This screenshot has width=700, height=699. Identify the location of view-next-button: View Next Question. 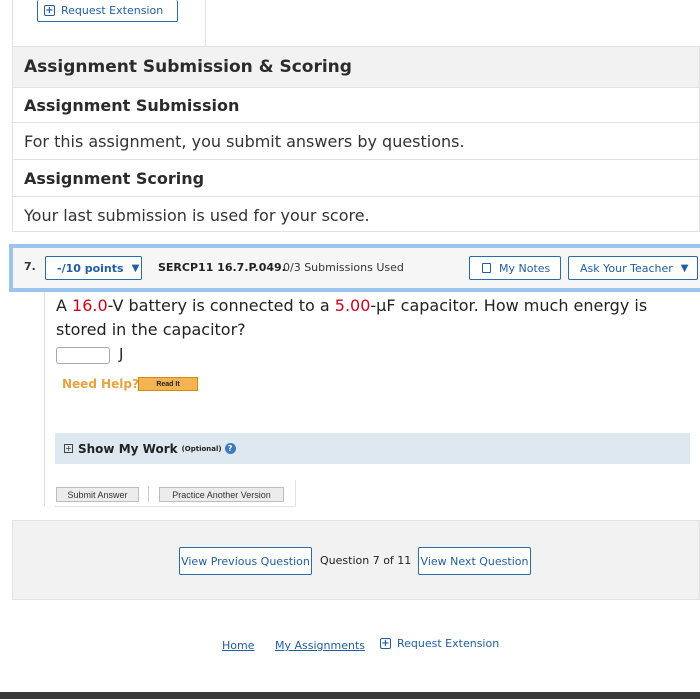
(474, 561).